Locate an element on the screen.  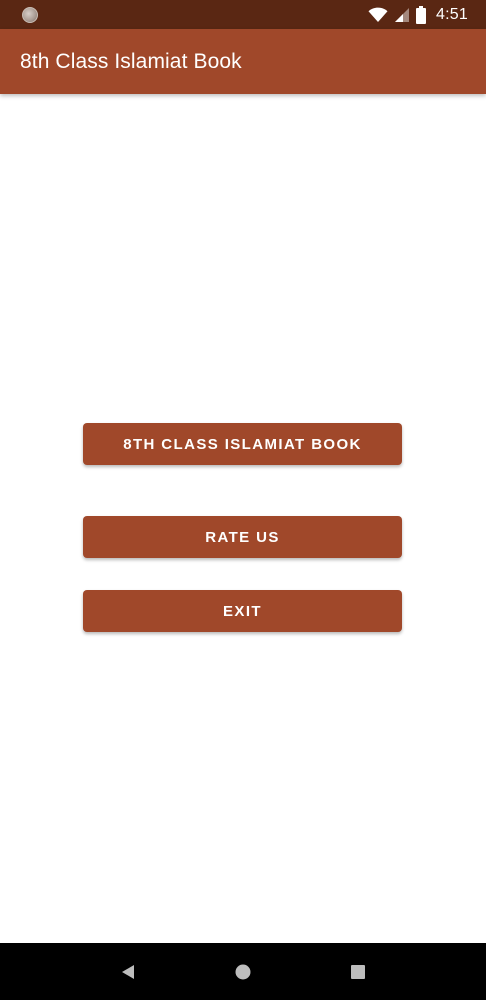
status-time: 4:51 is located at coordinates (452, 14).